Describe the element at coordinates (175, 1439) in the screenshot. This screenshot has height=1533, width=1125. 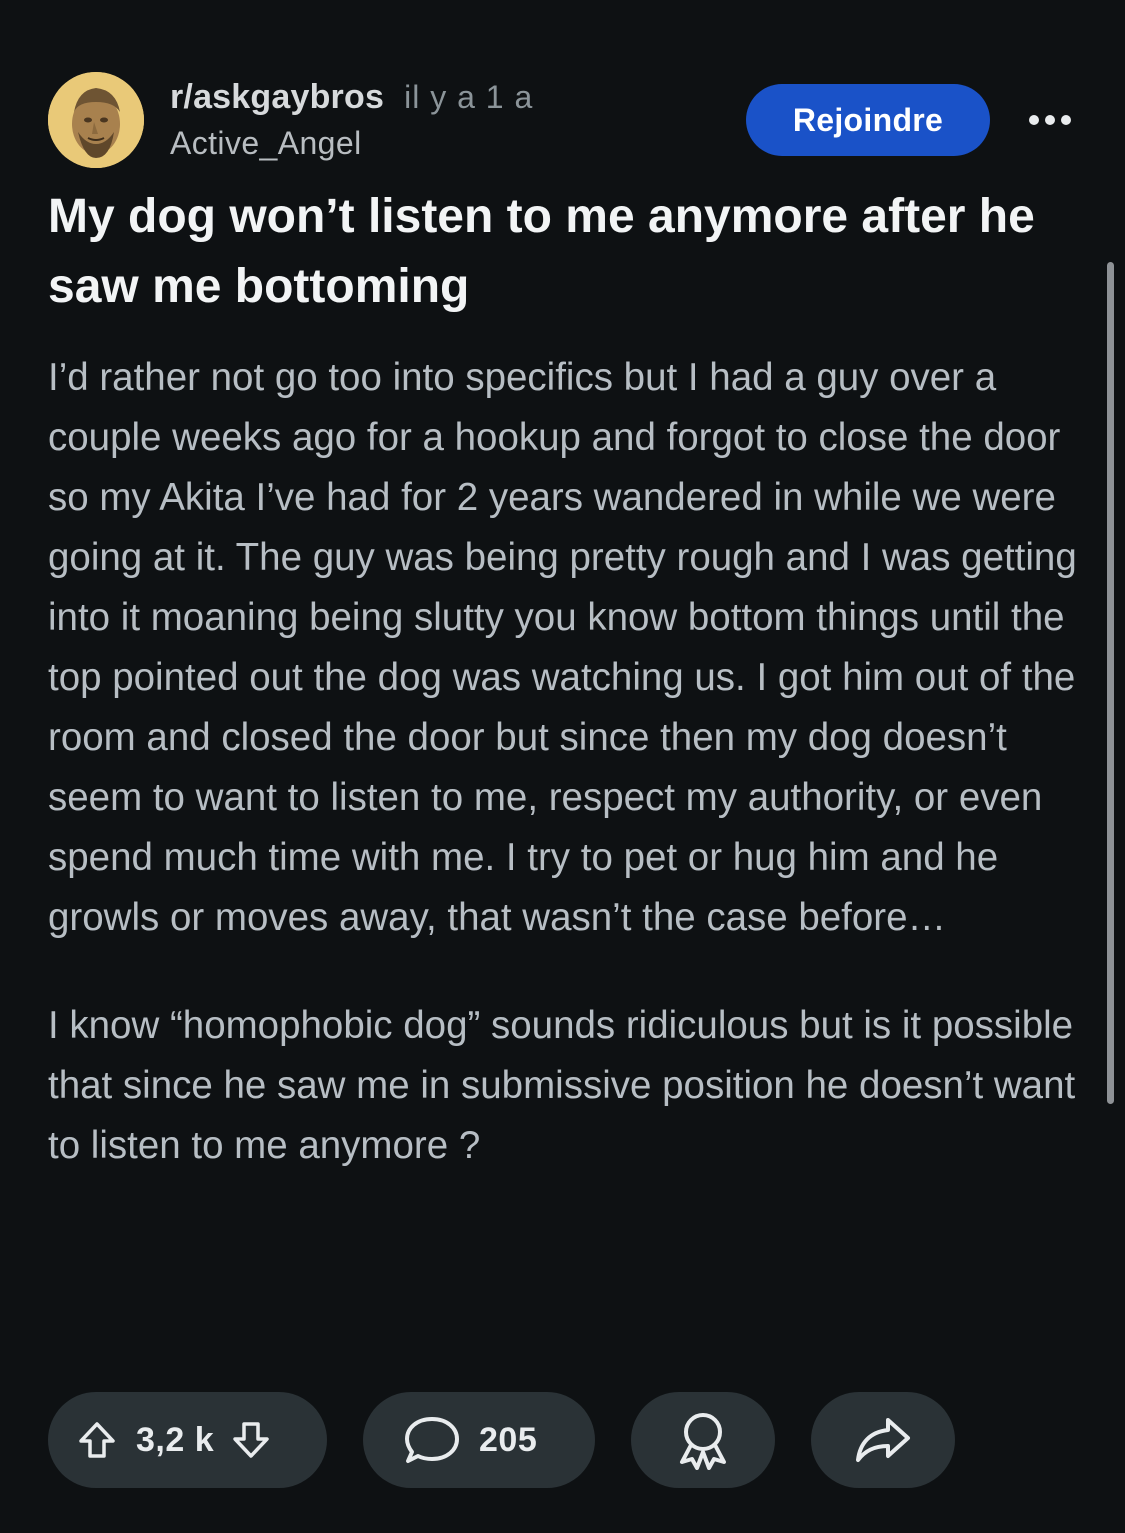
I see `vote-count: 3,2 k` at that location.